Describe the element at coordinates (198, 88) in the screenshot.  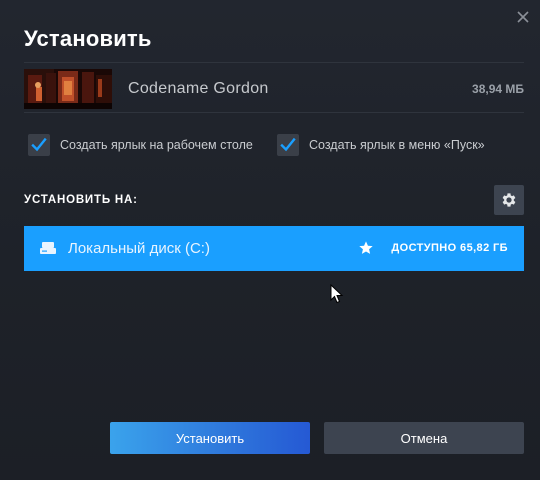
I see `game-name: Codename Gordon` at that location.